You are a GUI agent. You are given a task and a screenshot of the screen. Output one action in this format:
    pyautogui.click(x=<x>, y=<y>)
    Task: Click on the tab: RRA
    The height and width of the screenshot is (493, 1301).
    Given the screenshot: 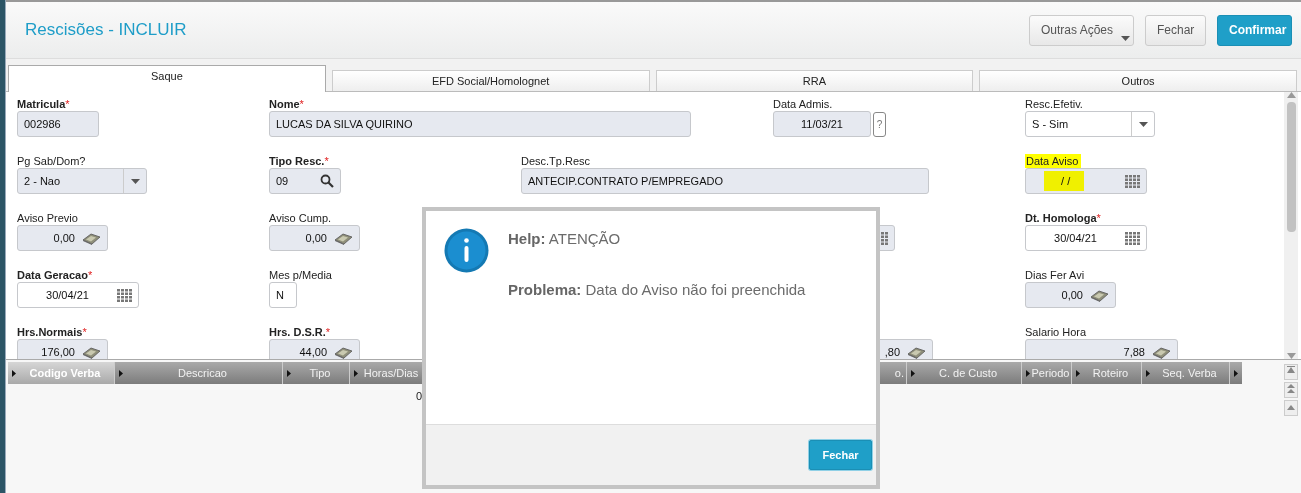 What is the action you would take?
    pyautogui.click(x=814, y=80)
    